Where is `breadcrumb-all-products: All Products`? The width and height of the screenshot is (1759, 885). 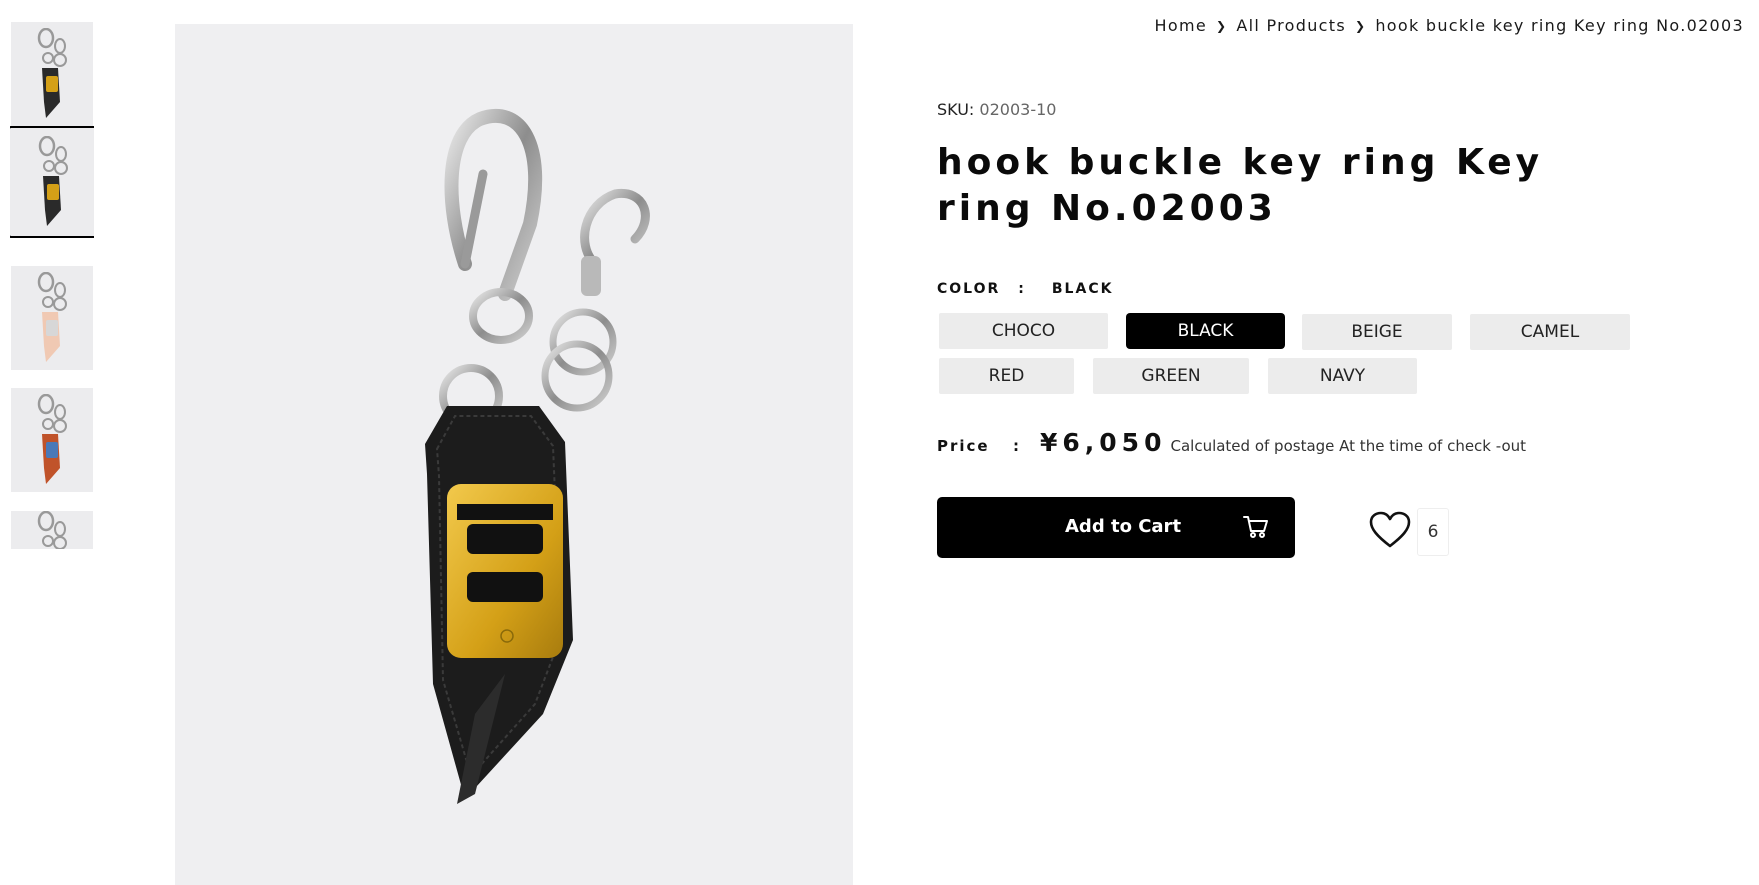 breadcrumb-all-products: All Products is located at coordinates (1291, 25).